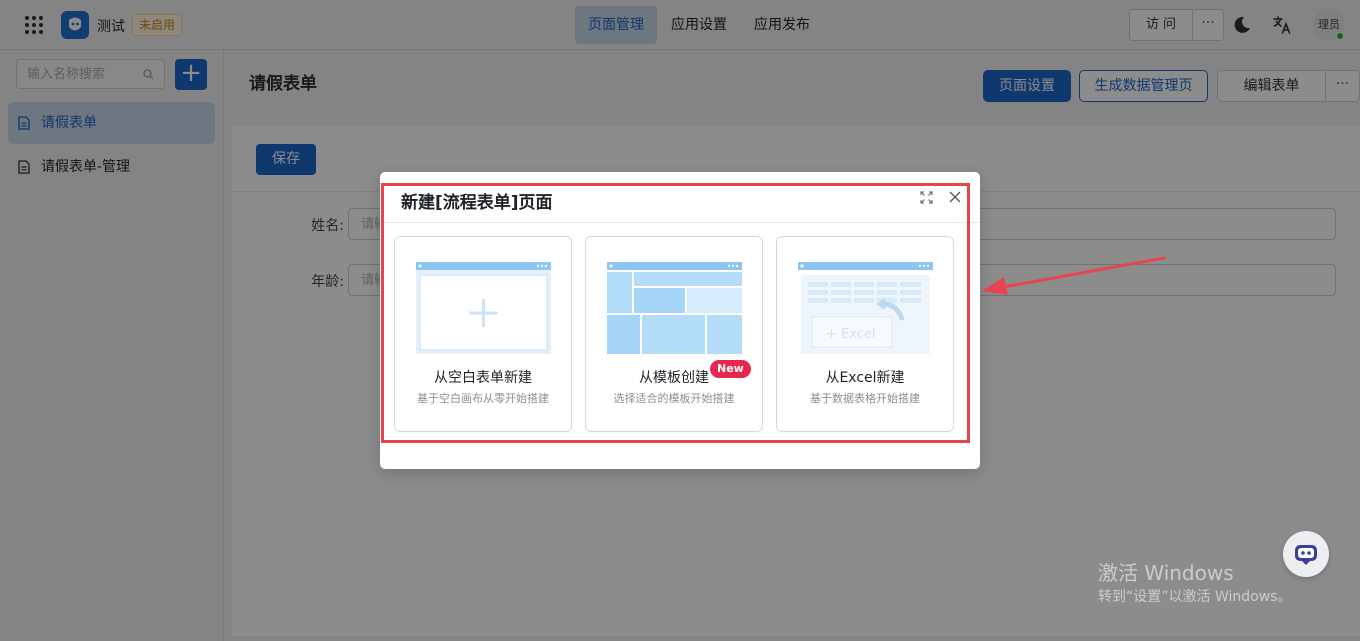  What do you see at coordinates (730, 369) in the screenshot?
I see `new-badge: New` at bounding box center [730, 369].